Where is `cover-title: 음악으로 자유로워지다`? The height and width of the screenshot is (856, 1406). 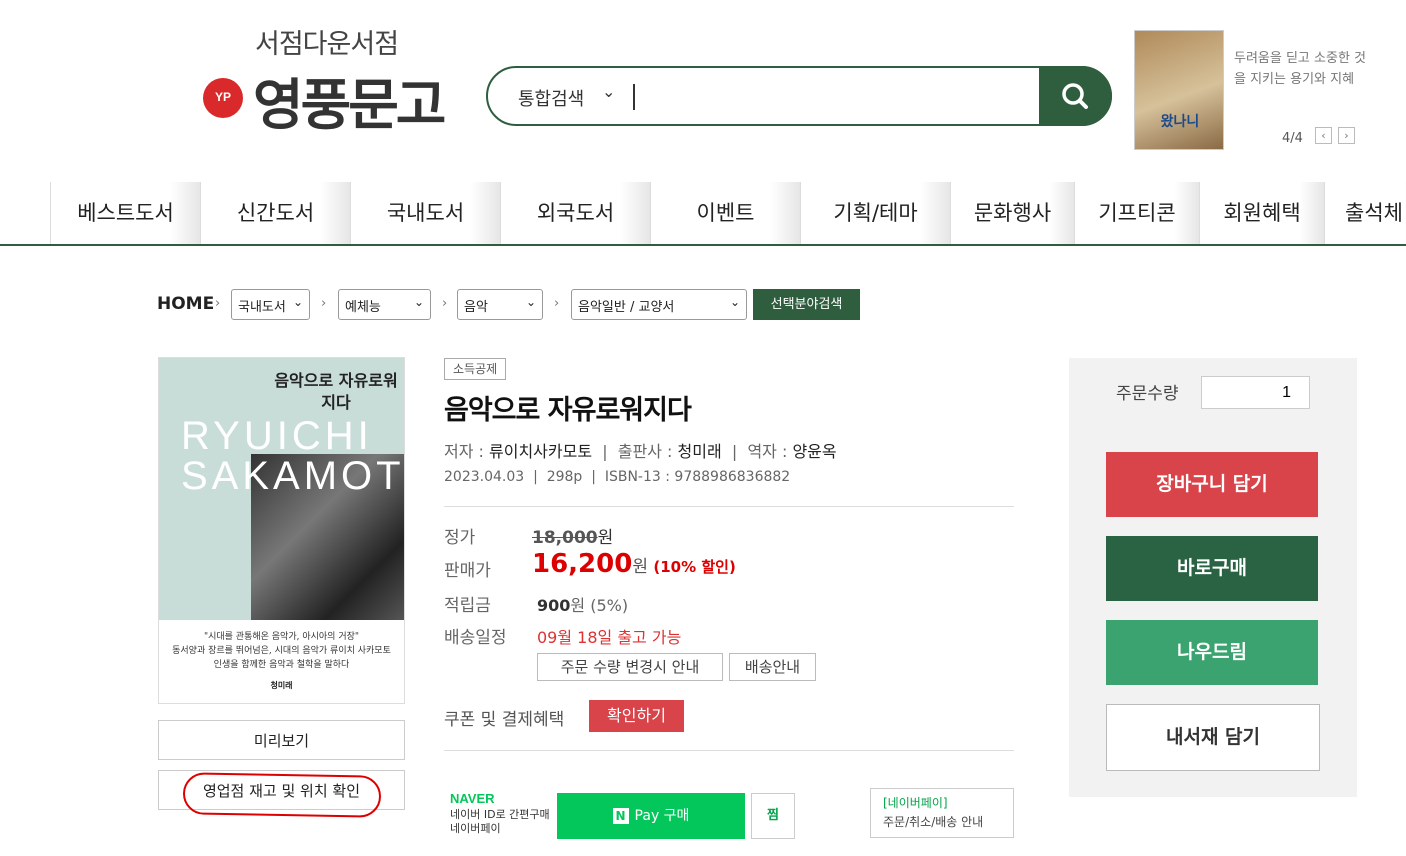 cover-title: 음악으로 자유로워지다 is located at coordinates (336, 391).